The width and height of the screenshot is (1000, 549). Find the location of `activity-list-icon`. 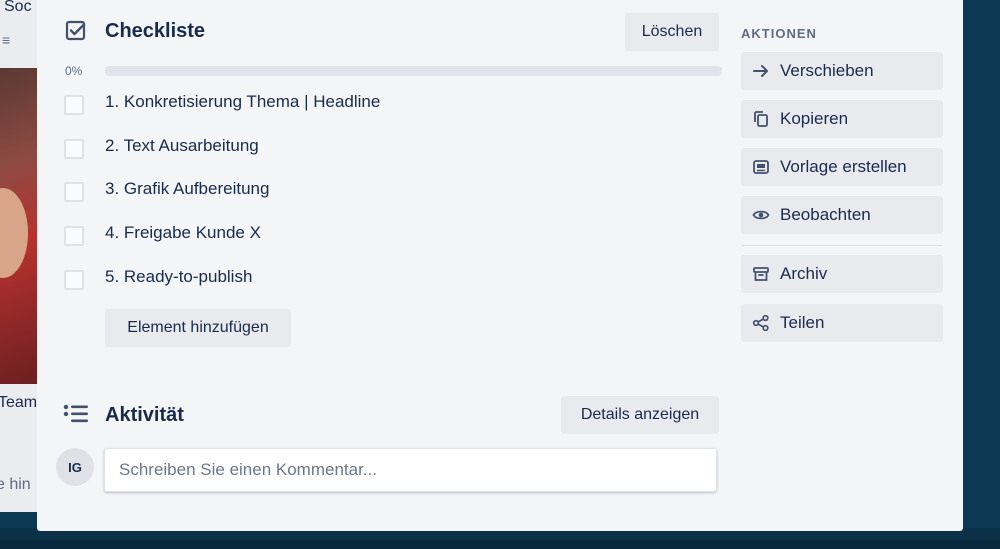

activity-list-icon is located at coordinates (76, 414).